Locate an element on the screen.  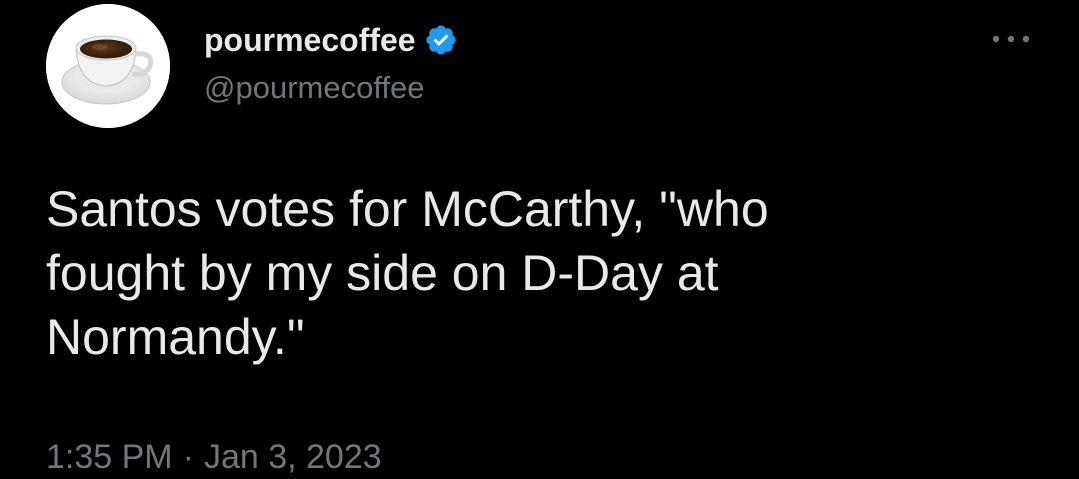
tweet-timestamp: 1:35 PM · Jan 3, 2023 is located at coordinates (214, 457).